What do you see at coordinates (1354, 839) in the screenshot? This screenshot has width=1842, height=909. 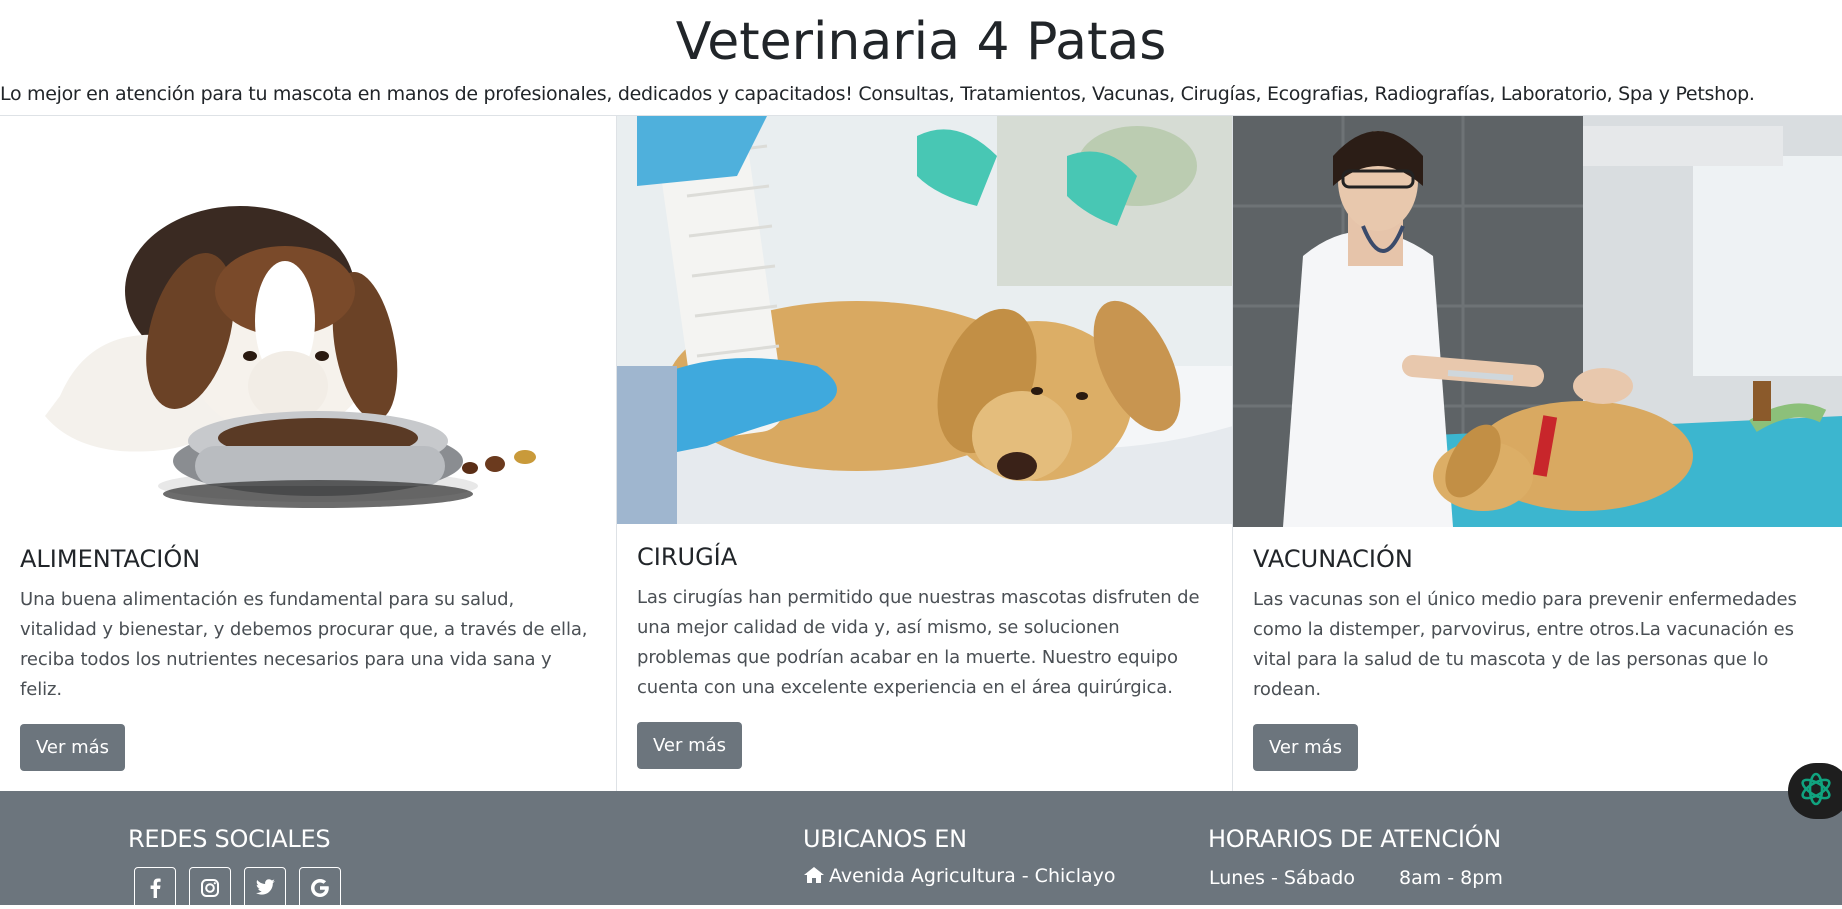 I see `hours-title: HORARIOS DE ATENCIÓN` at bounding box center [1354, 839].